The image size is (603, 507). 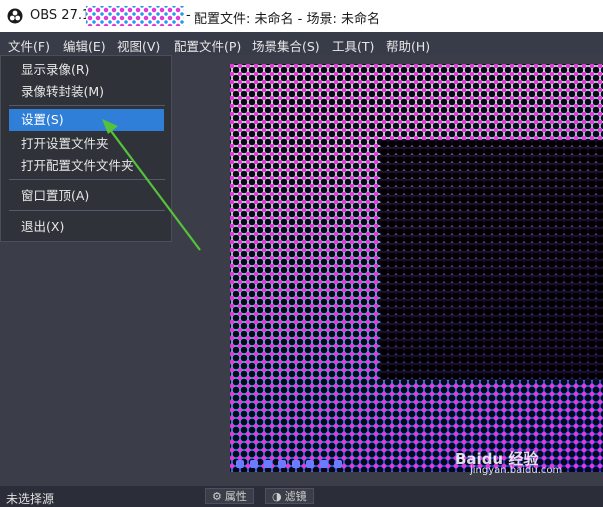 I want to click on green-arrow-annotation, so click(x=151, y=185).